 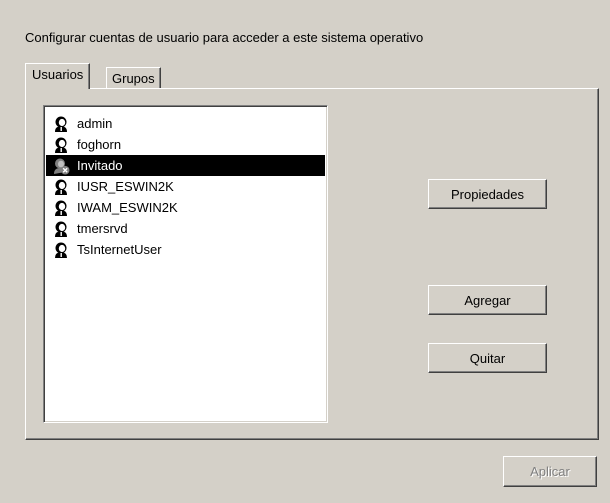 I want to click on disabled-user-icon, so click(x=61, y=166).